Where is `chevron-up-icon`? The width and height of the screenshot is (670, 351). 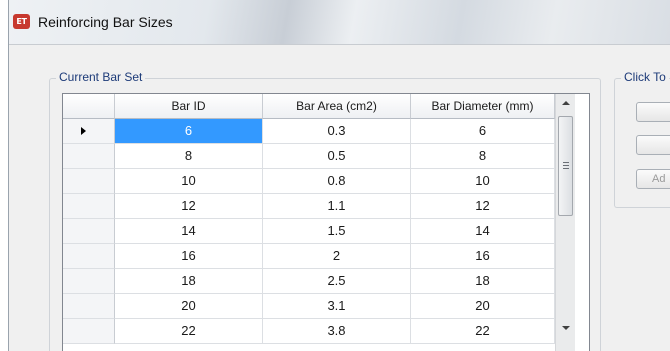
chevron-up-icon is located at coordinates (566, 103).